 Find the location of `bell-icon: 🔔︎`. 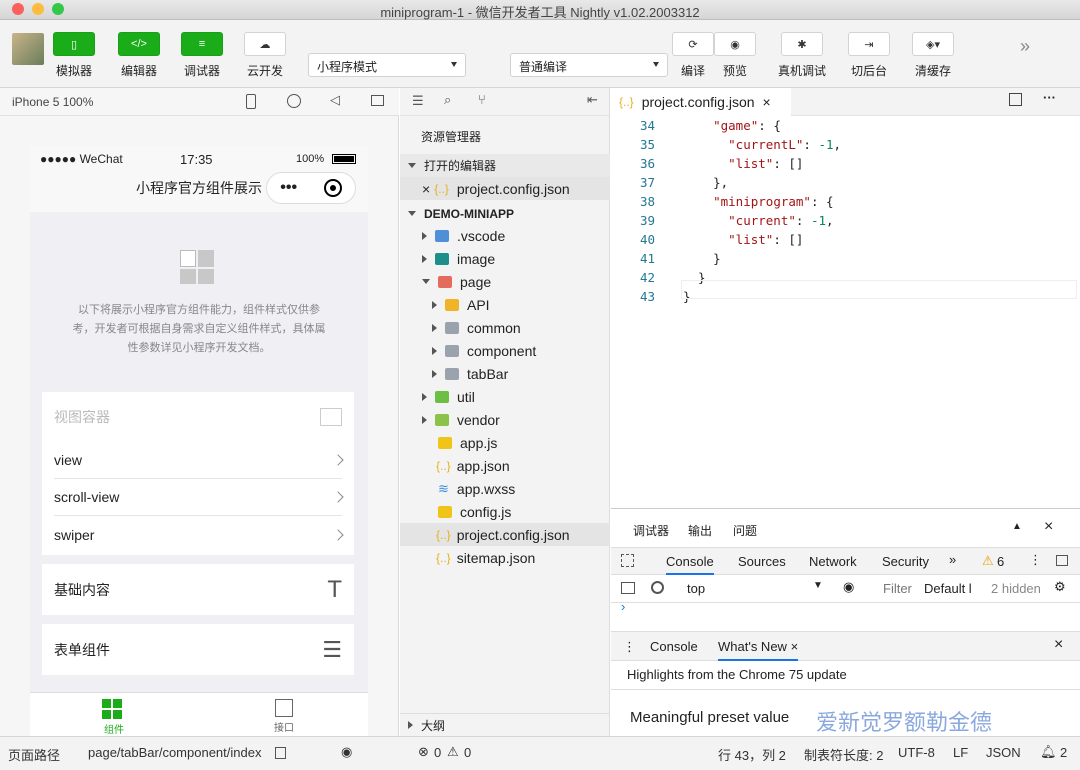

bell-icon: 🔔︎ is located at coordinates (1048, 752).